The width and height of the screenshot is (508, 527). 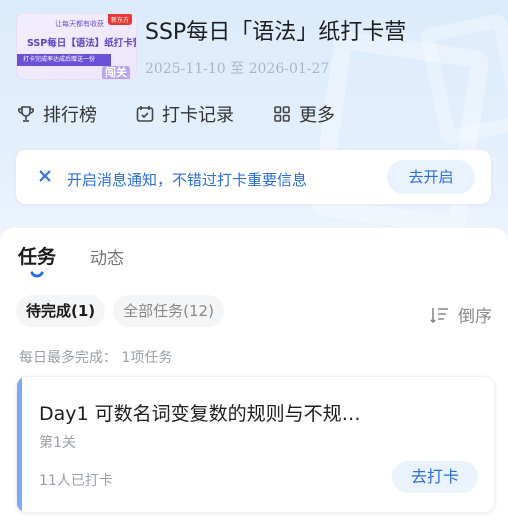 I want to click on tab-bar: 任务 动态, so click(x=88, y=255).